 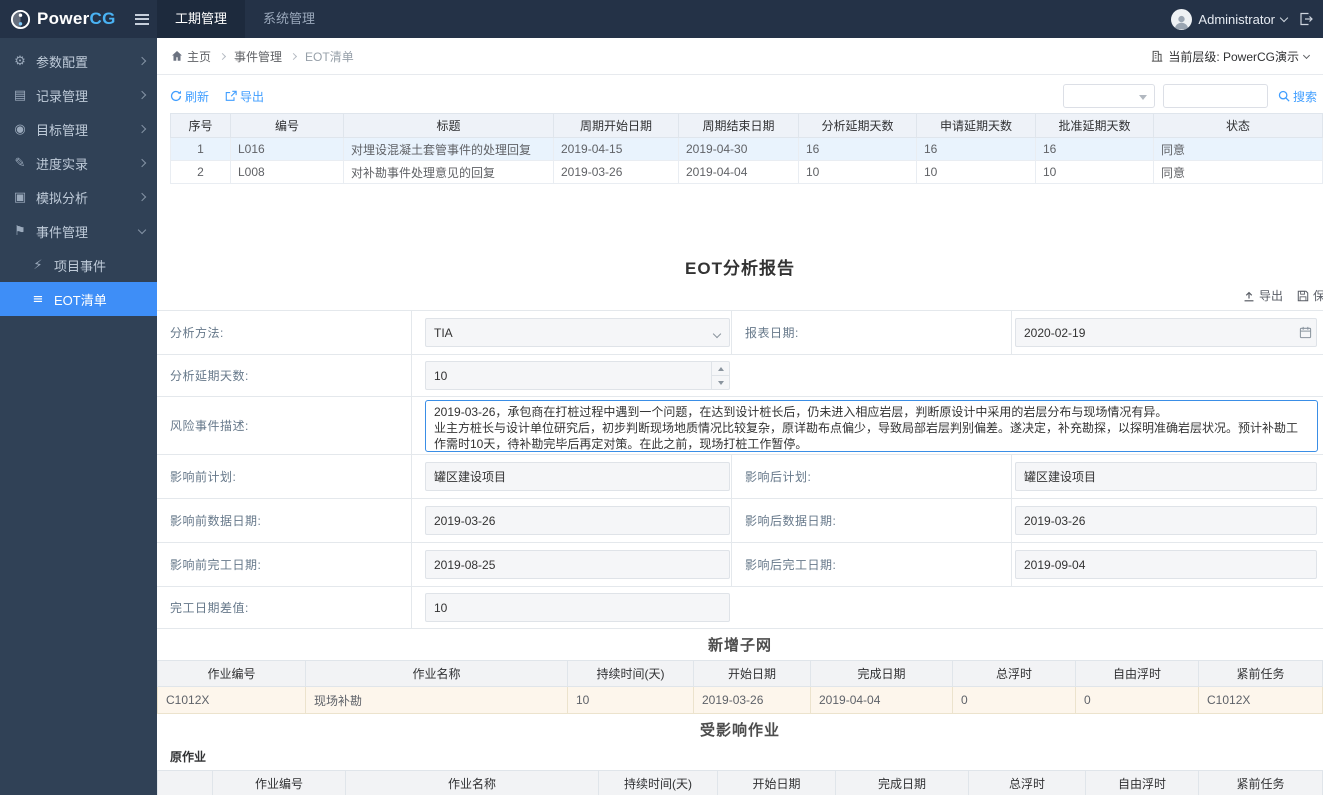 I want to click on table-cell: 对补勘事件处理意见的回复, so click(x=448, y=172).